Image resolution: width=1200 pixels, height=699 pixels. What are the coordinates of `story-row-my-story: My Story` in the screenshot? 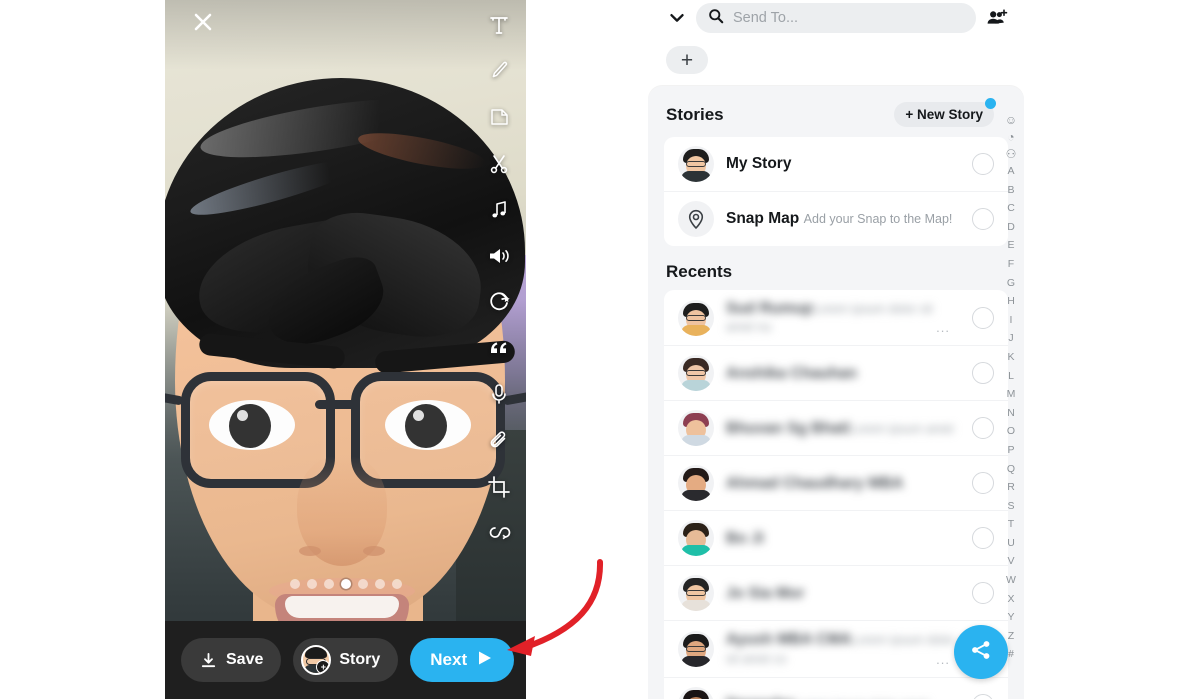 It's located at (836, 164).